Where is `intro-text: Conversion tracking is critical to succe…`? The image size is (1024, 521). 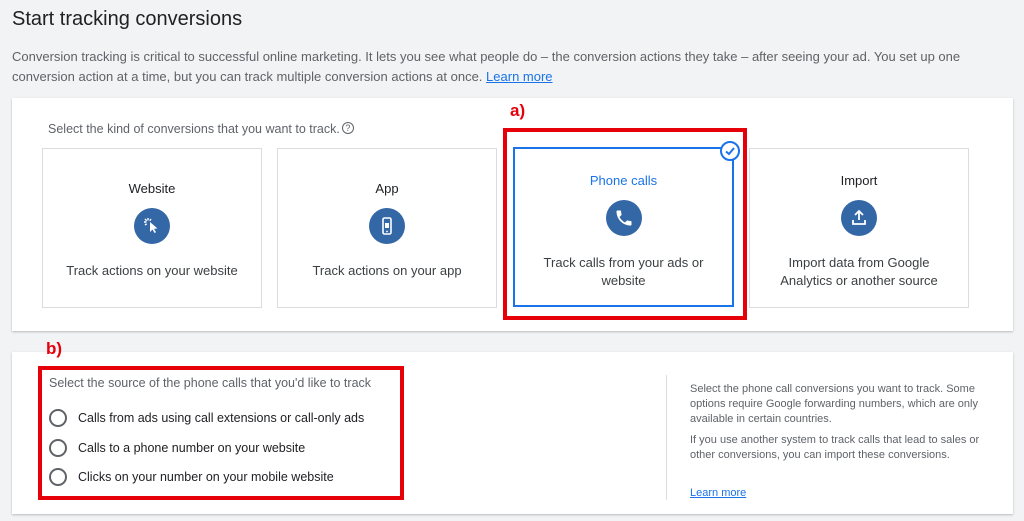 intro-text: Conversion tracking is critical to succe… is located at coordinates (512, 67).